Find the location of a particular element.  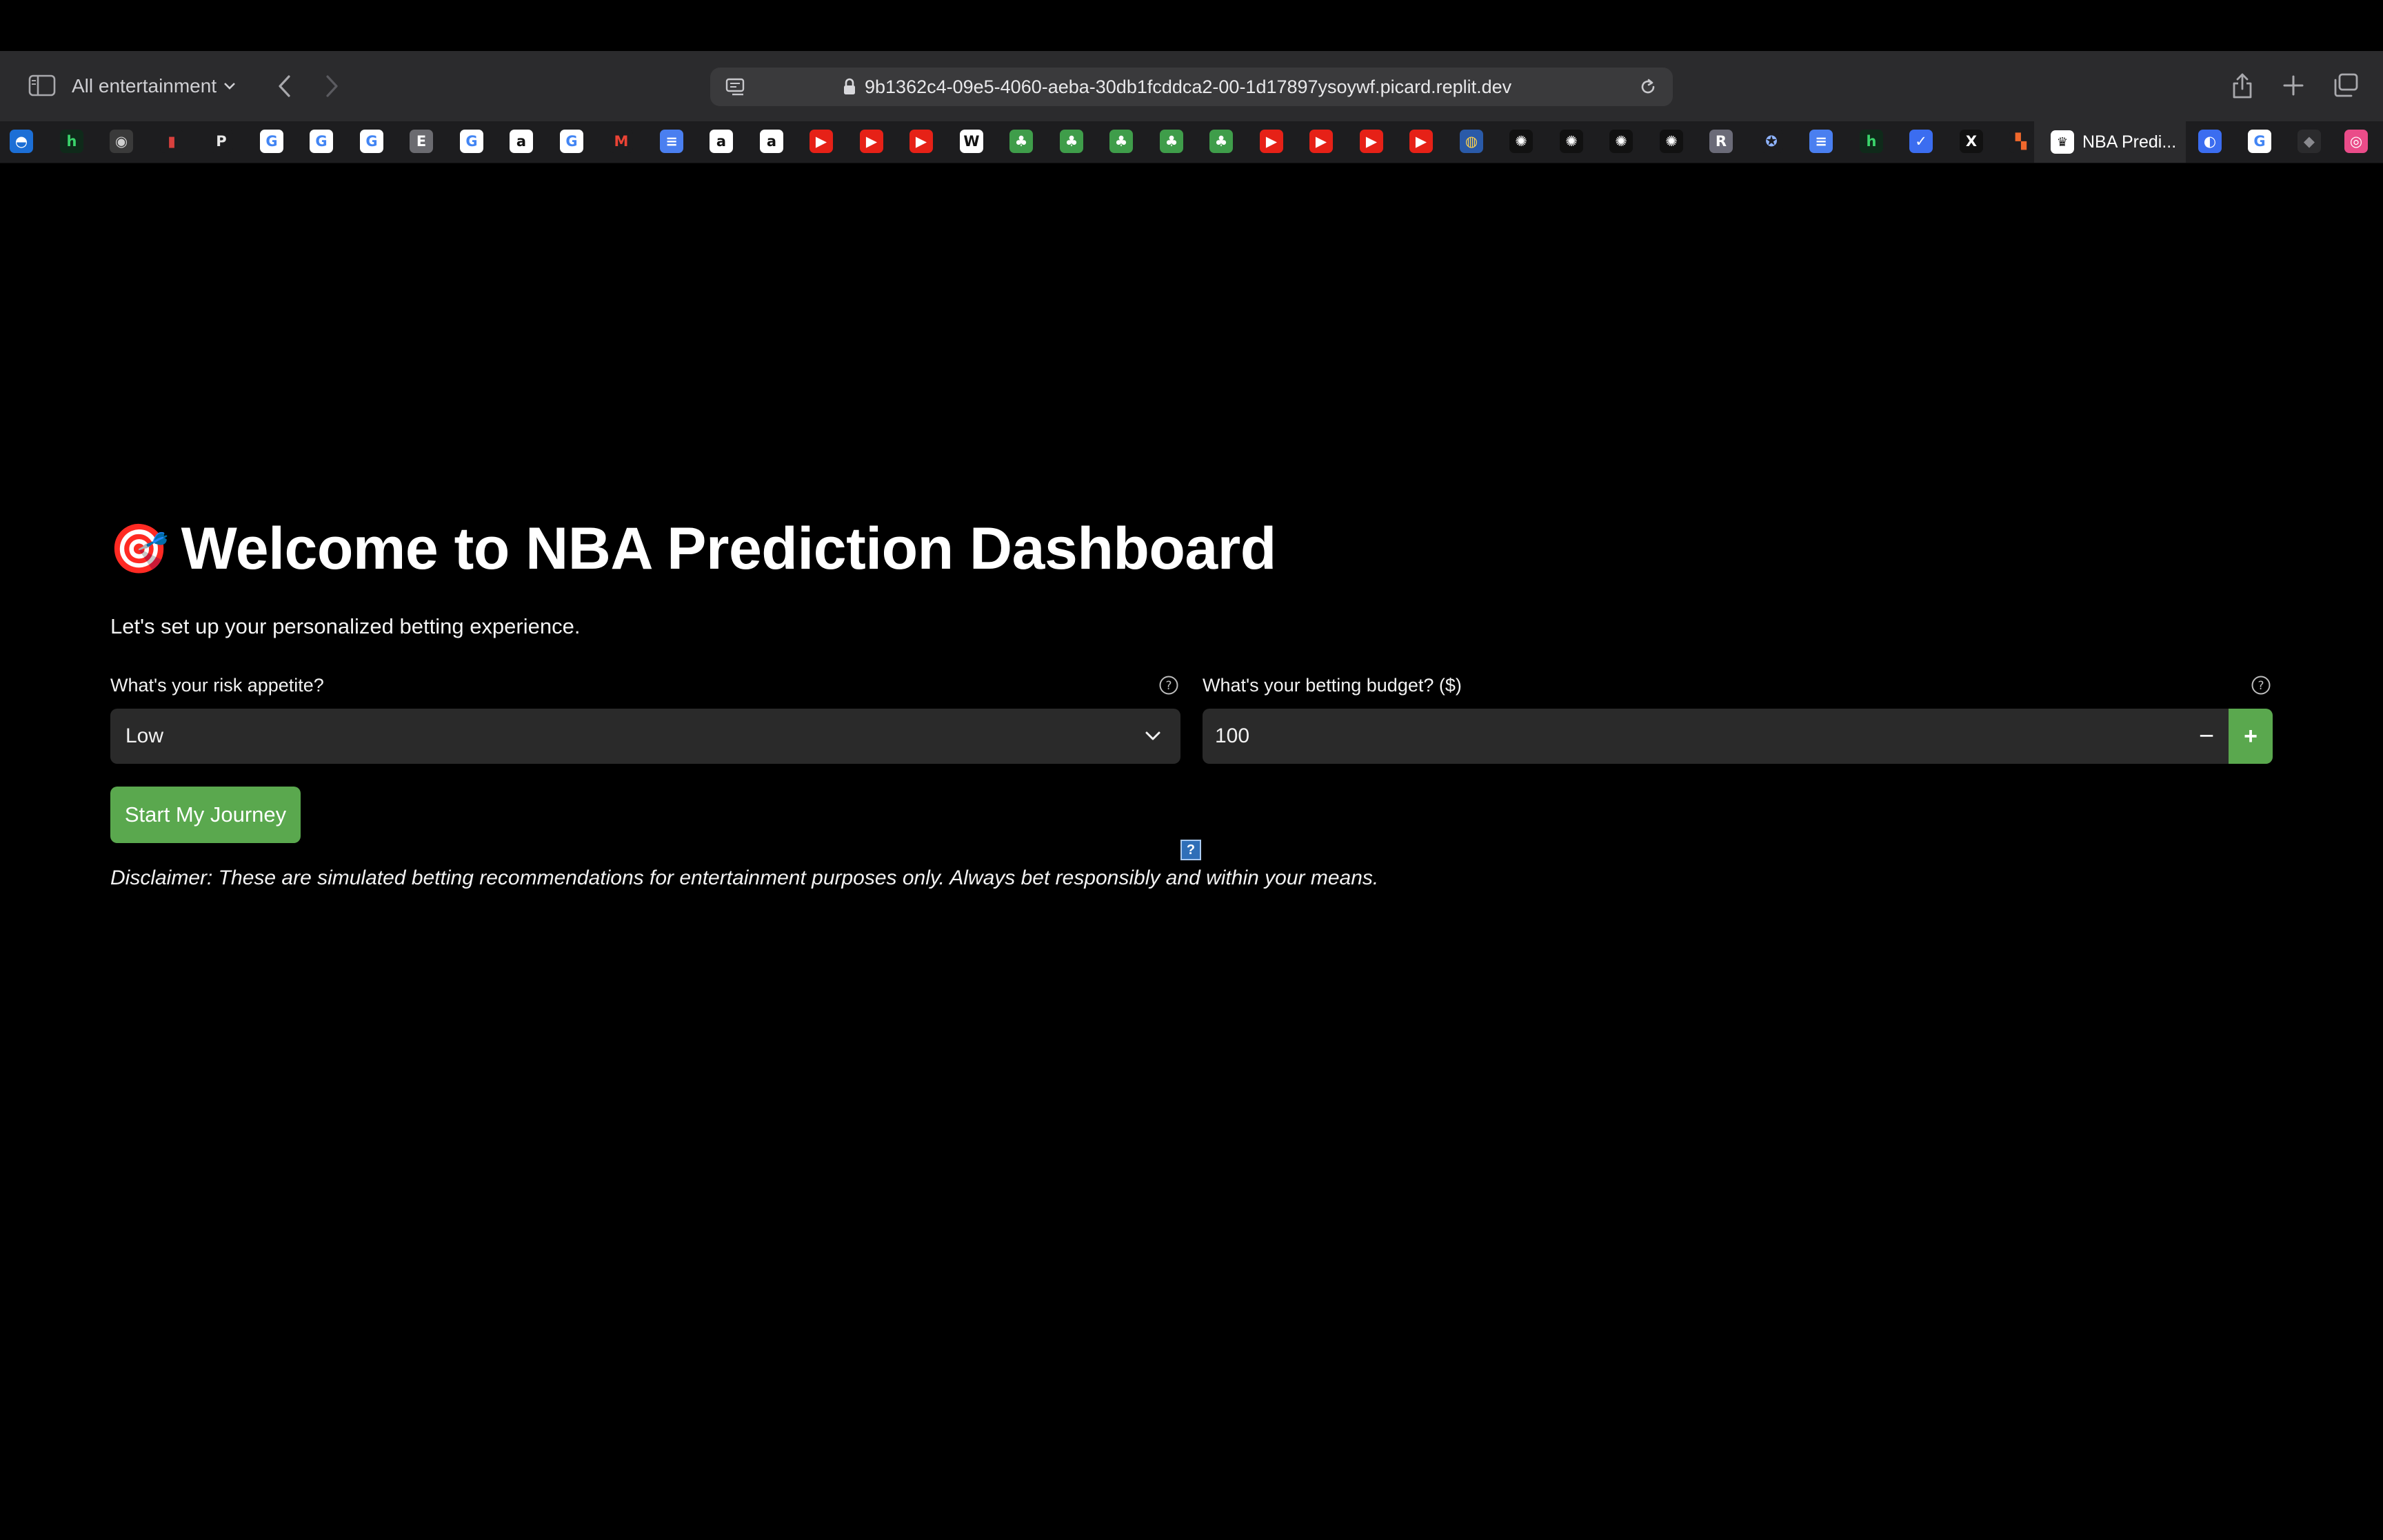

app-blue-favicon-icon: ◓ is located at coordinates (21, 142).